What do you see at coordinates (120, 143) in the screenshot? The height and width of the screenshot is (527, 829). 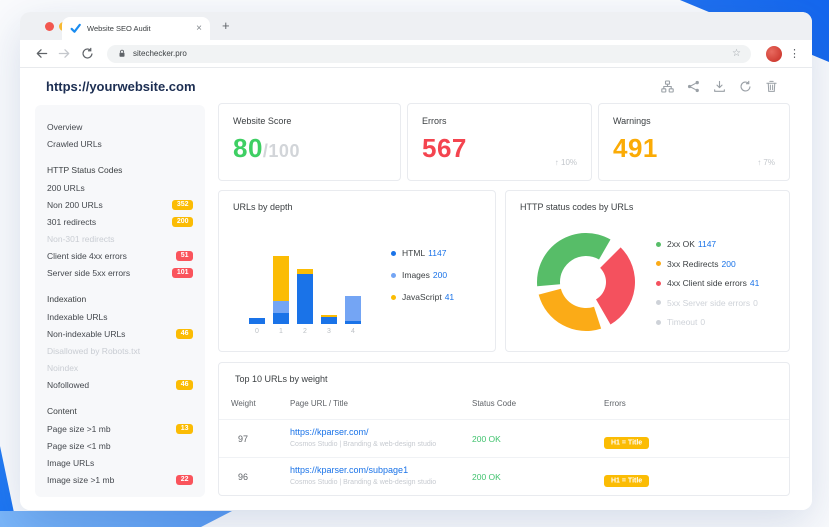 I see `sidebar-item-crawled-urls: Crawled URLs` at bounding box center [120, 143].